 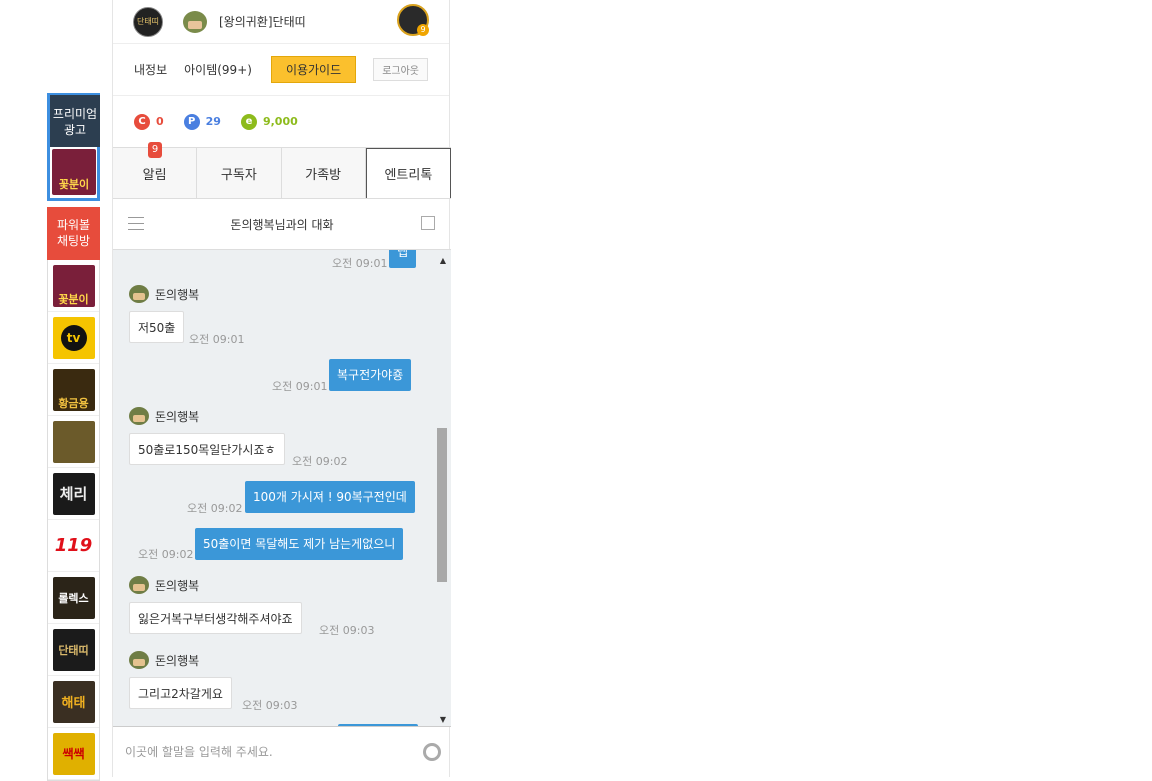 I want to click on room-thumb-cat, so click(x=73, y=441).